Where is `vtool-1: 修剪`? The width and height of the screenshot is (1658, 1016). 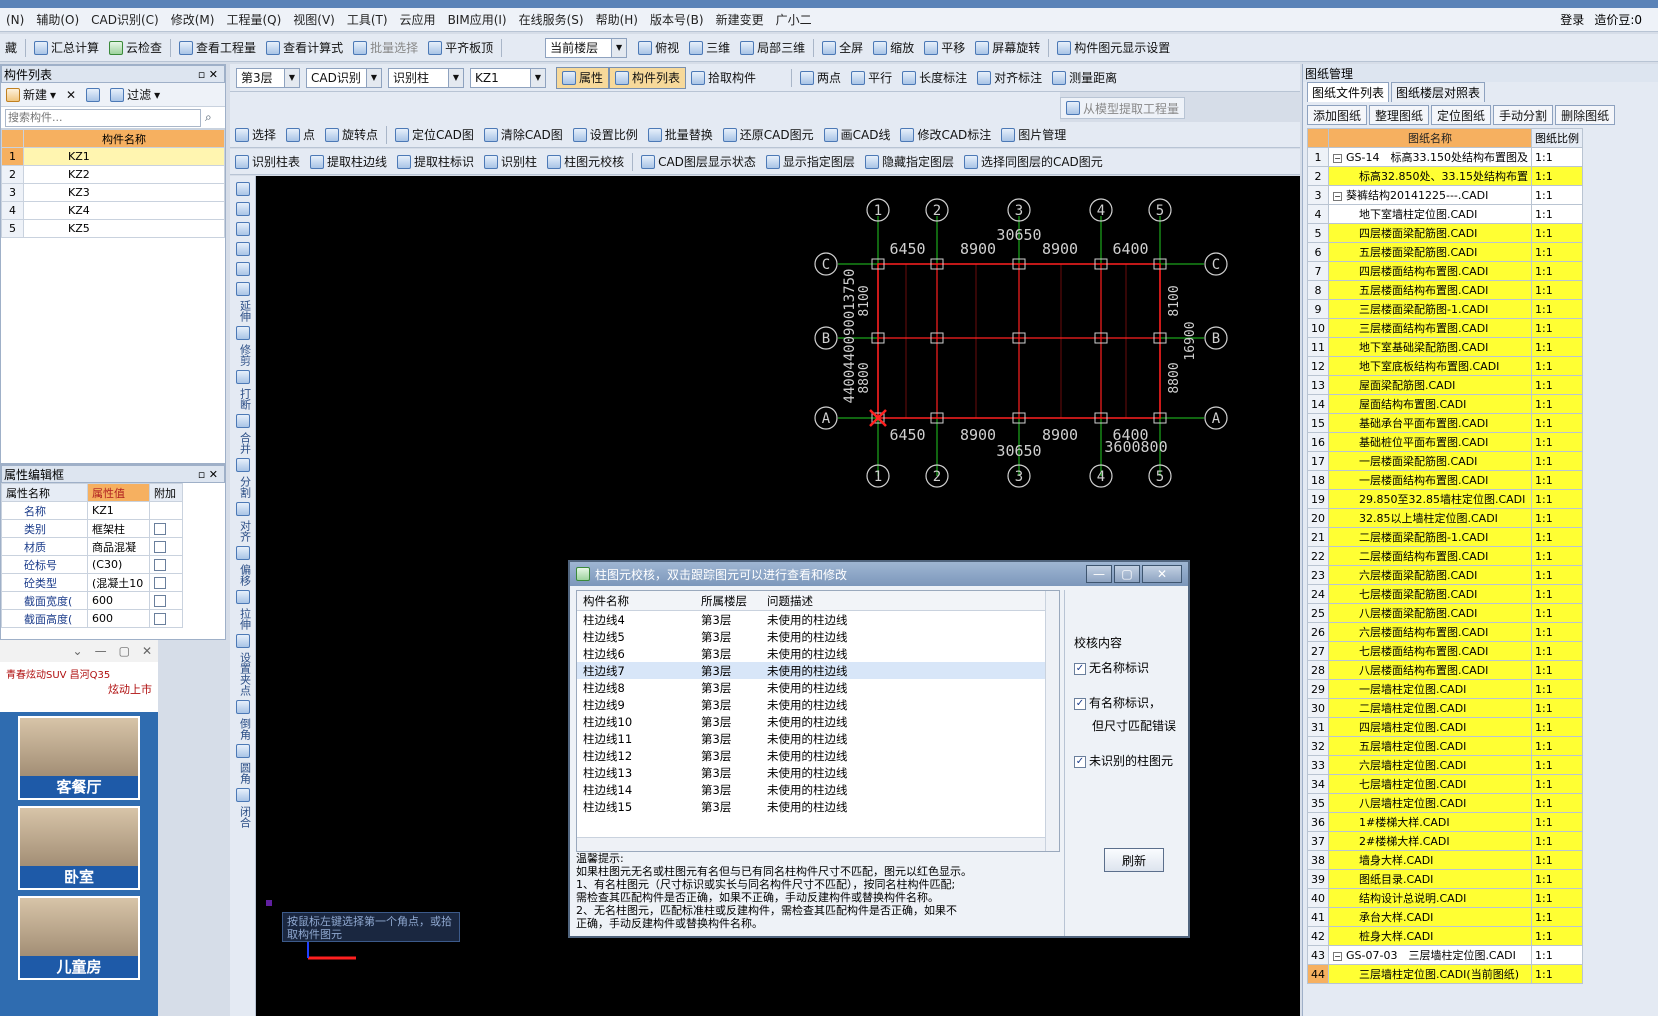
vtool-1: 修剪 is located at coordinates (242, 346).